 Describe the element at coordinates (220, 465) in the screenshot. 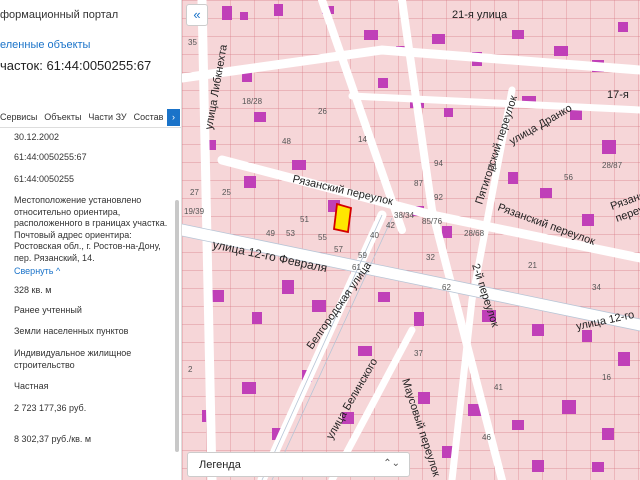

I see `legend-label: Легенда` at that location.